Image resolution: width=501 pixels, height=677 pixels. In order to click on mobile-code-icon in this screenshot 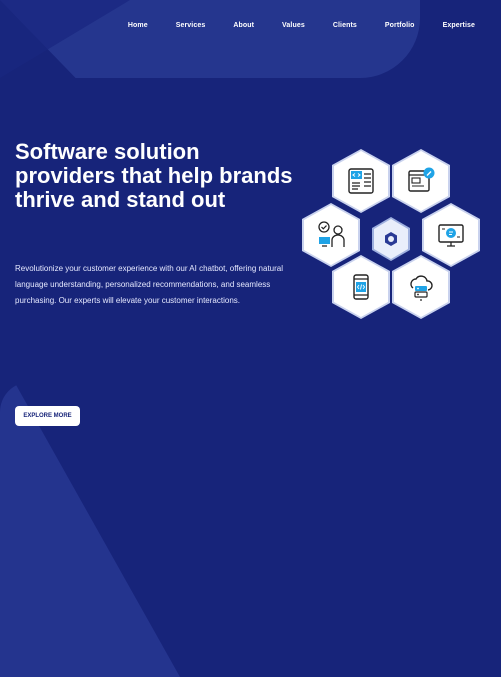, I will do `click(361, 287)`.